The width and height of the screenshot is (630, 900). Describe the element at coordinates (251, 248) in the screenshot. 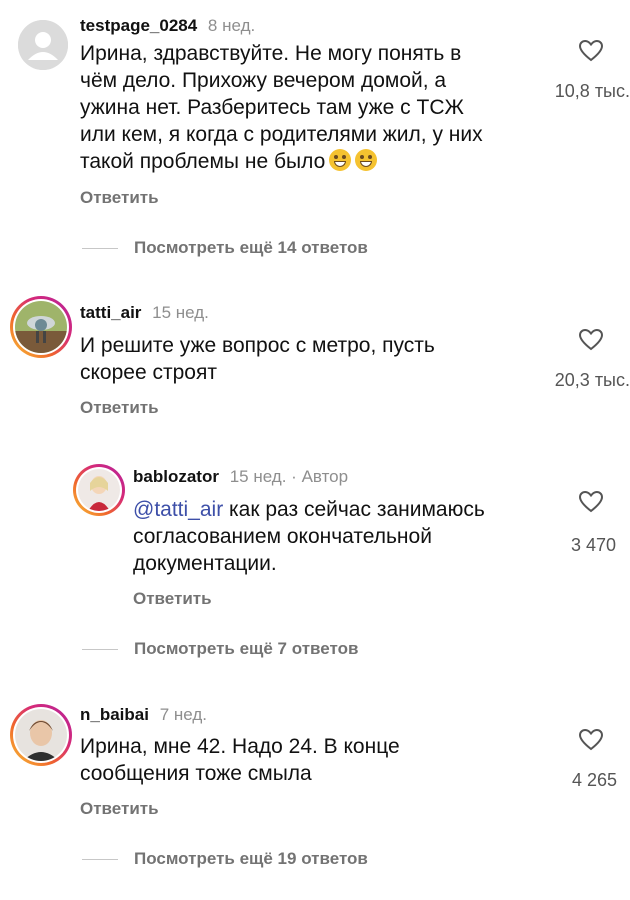

I see `view-more-replies-button: Посмотреть ещё 14 ответов` at that location.